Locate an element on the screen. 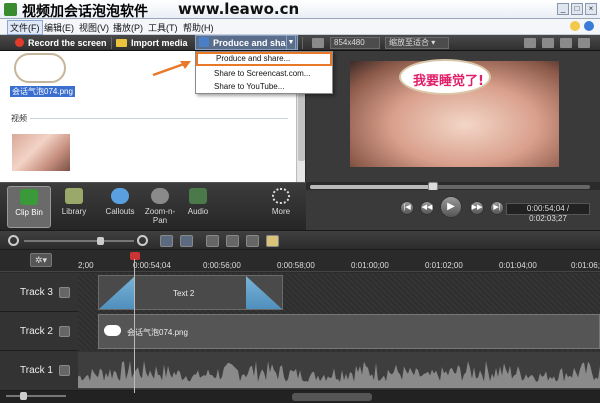  app-icon is located at coordinates (10, 9).